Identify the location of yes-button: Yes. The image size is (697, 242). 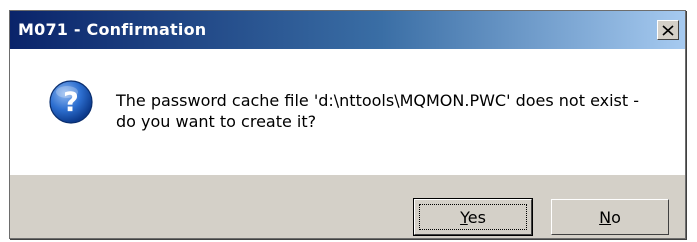
(473, 217).